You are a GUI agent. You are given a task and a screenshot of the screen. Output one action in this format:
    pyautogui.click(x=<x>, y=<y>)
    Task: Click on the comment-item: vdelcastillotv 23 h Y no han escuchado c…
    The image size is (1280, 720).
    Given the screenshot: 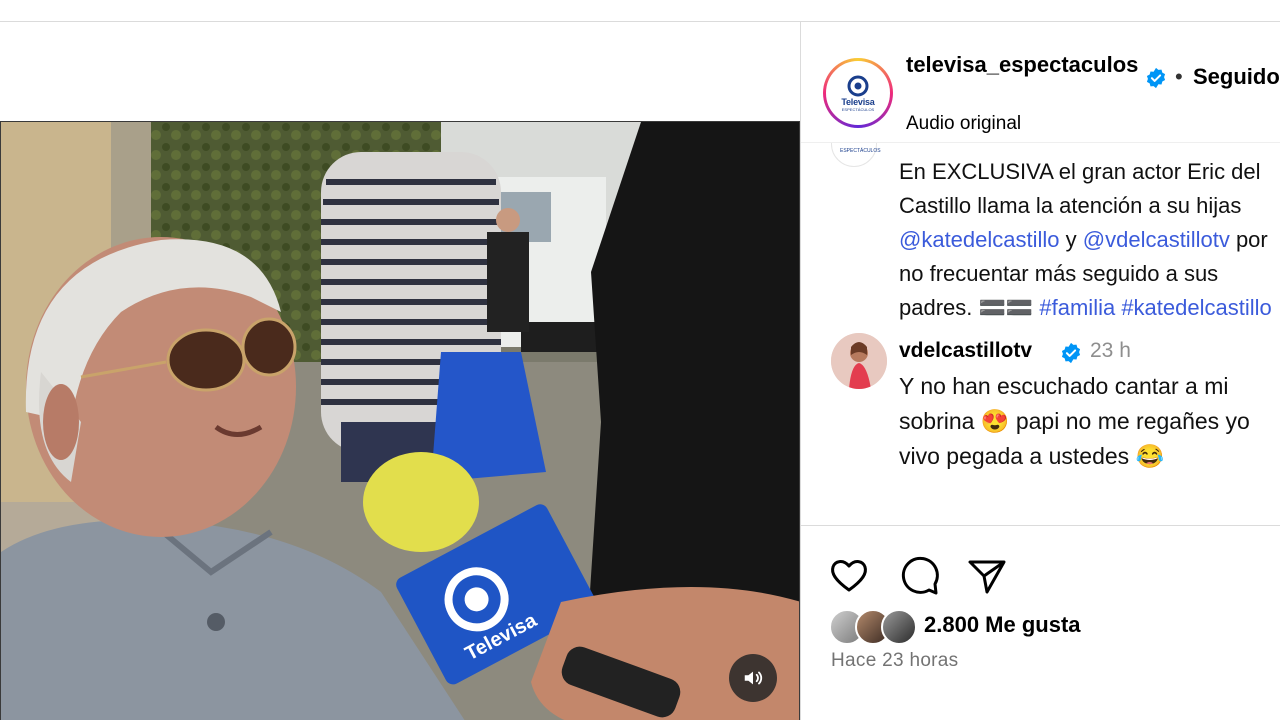 What is the action you would take?
    pyautogui.click(x=1040, y=424)
    